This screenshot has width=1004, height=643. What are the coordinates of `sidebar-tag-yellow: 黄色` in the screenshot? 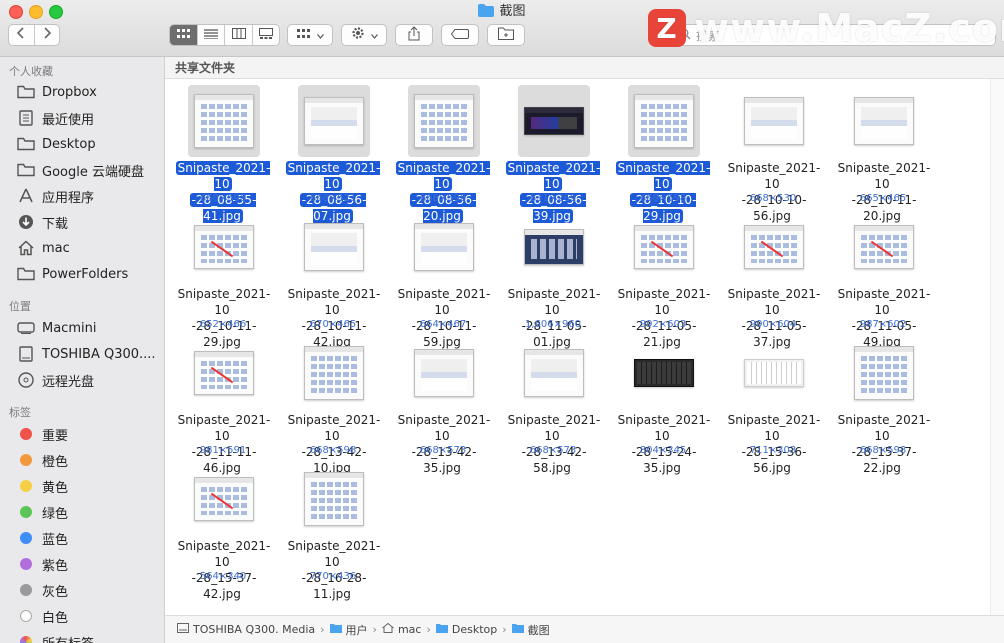 It's located at (42, 486).